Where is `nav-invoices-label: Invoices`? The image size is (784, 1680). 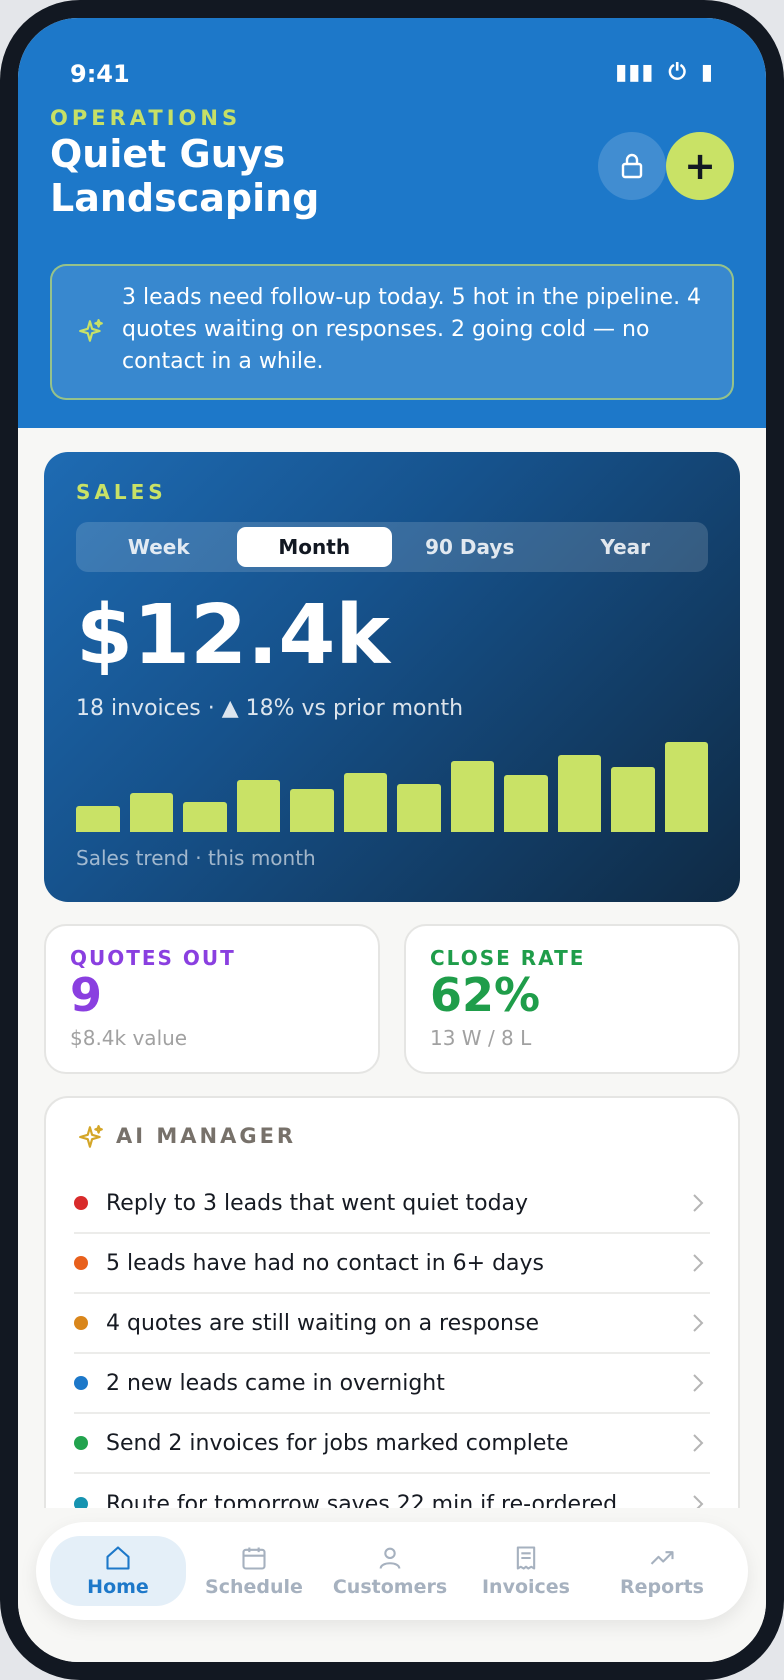
nav-invoices-label: Invoices is located at coordinates (525, 1587).